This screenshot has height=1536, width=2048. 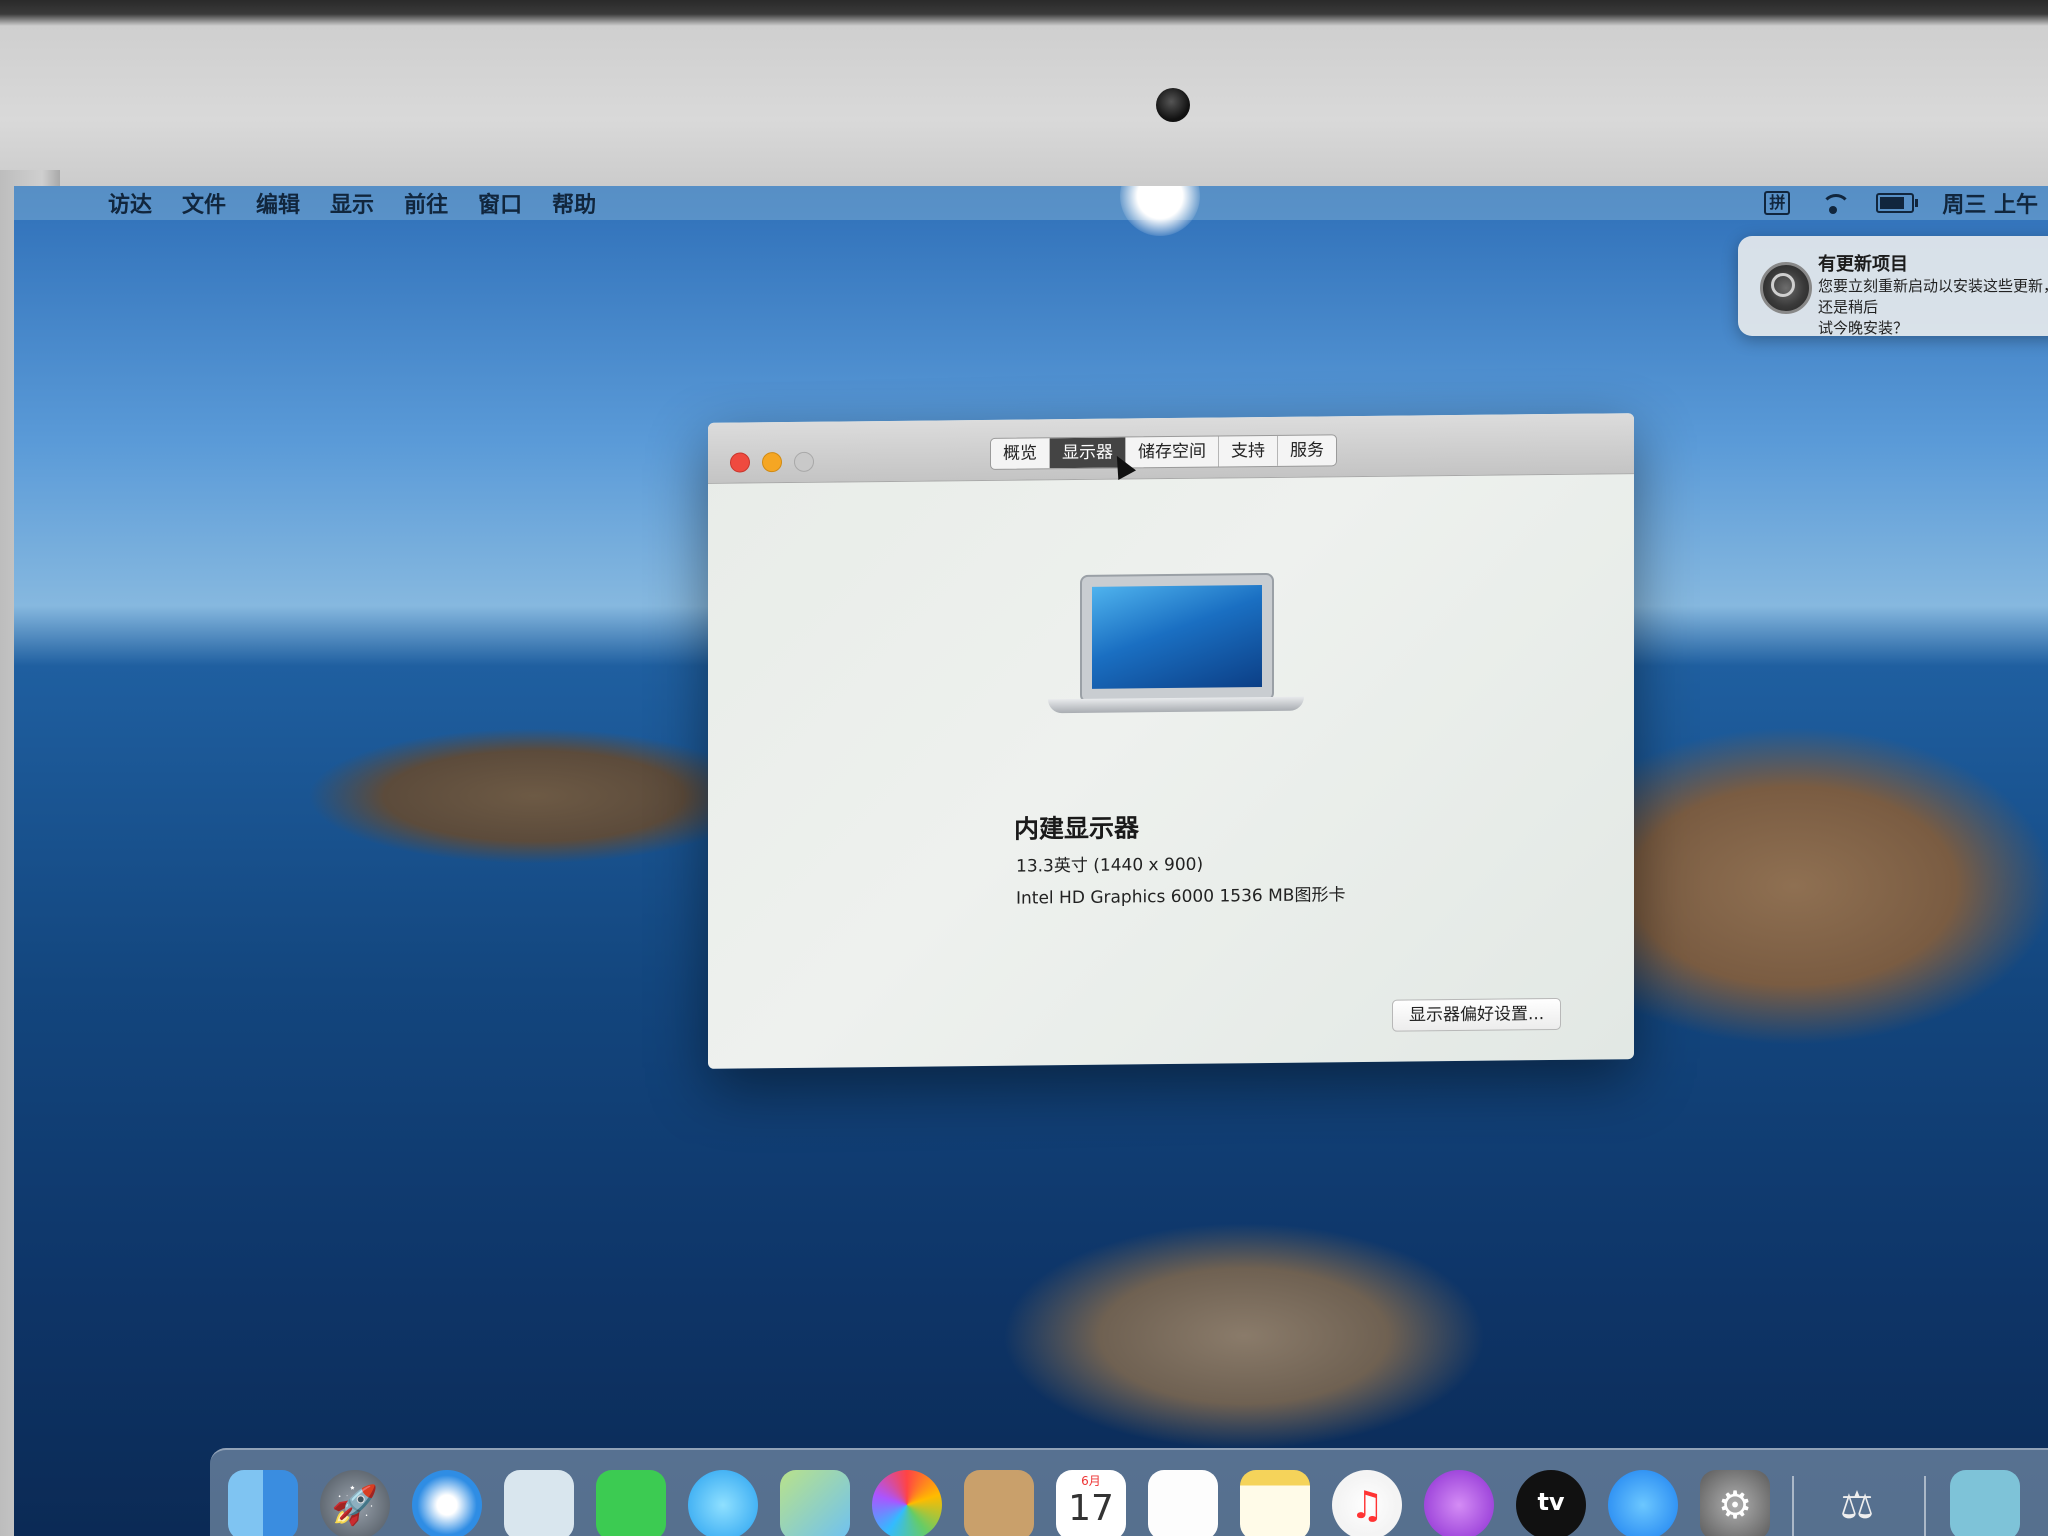 What do you see at coordinates (1643, 1503) in the screenshot?
I see `app-store-icon` at bounding box center [1643, 1503].